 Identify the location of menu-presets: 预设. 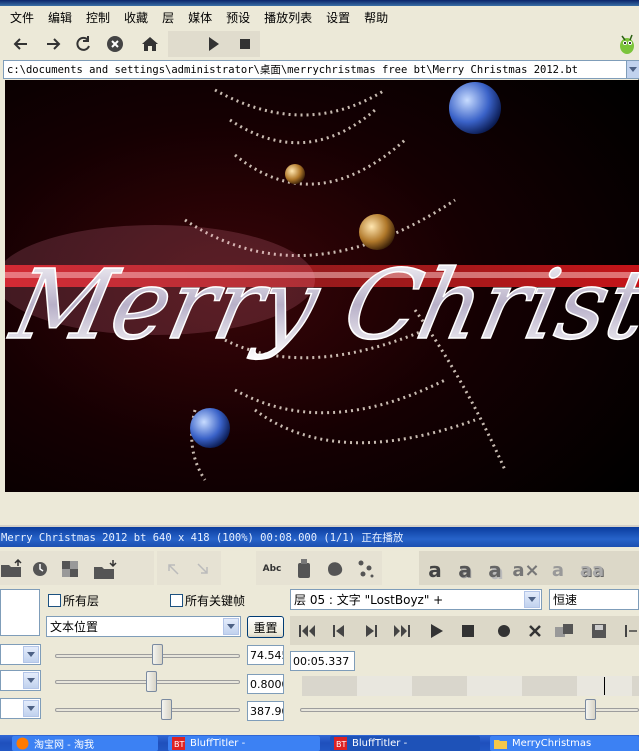
(238, 17).